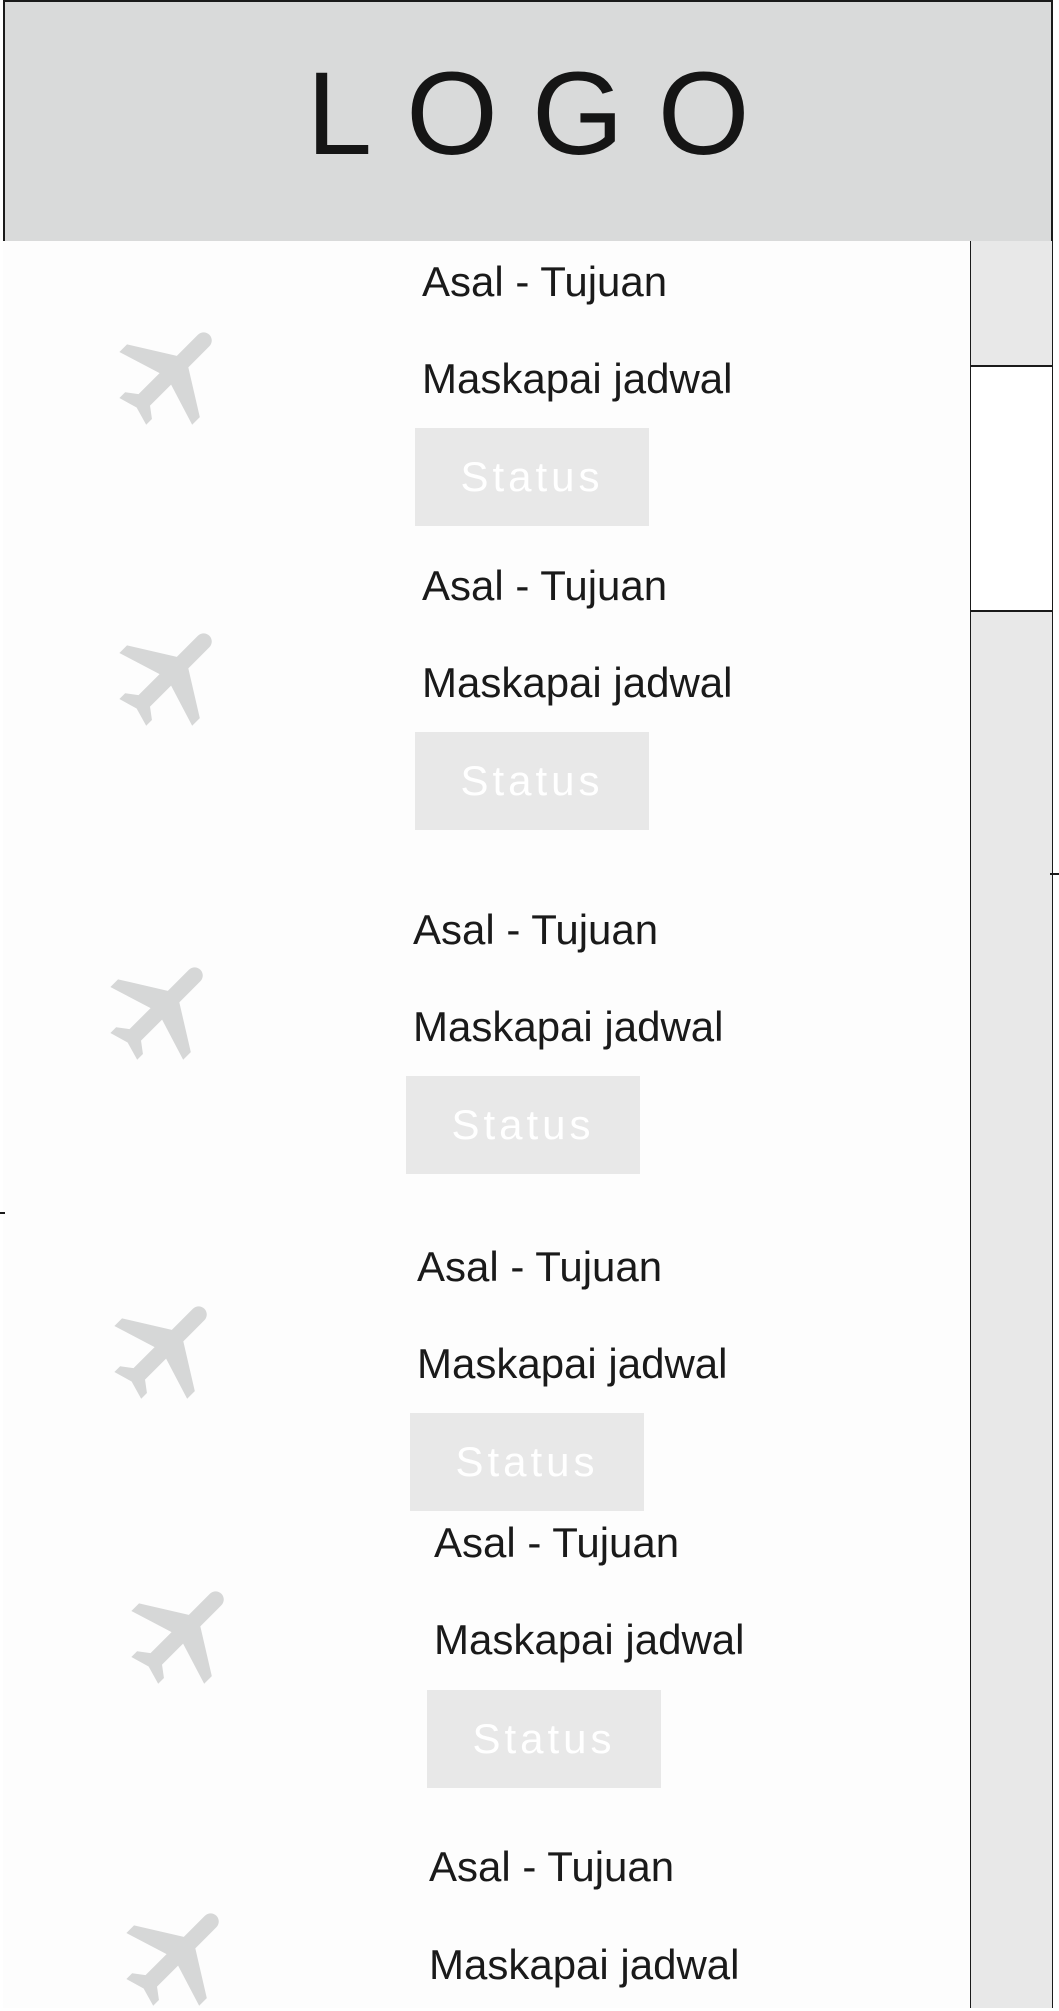 This screenshot has height=2011, width=1059. I want to click on logo: LOGO, so click(545, 113).